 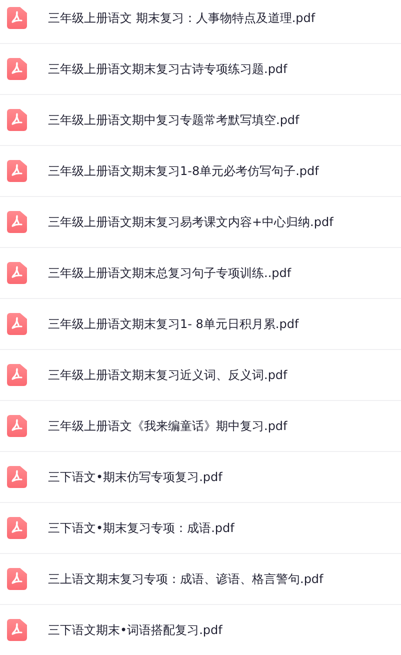 I want to click on file-name: 三年级上册语文《我来编童话》期中复习.pdf, so click(x=168, y=426).